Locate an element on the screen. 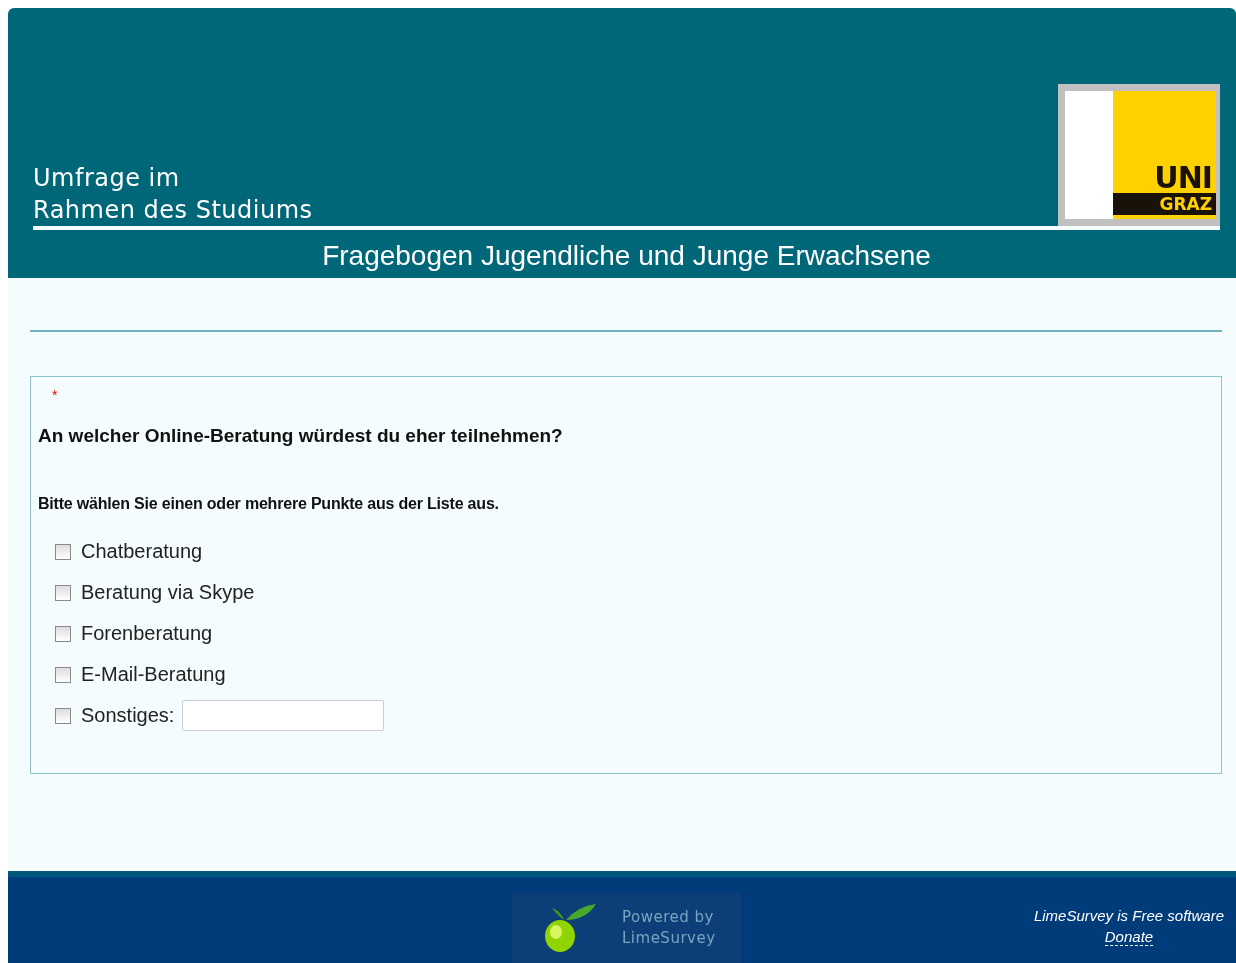 Image resolution: width=1236 pixels, height=963 pixels. lime-icon is located at coordinates (570, 928).